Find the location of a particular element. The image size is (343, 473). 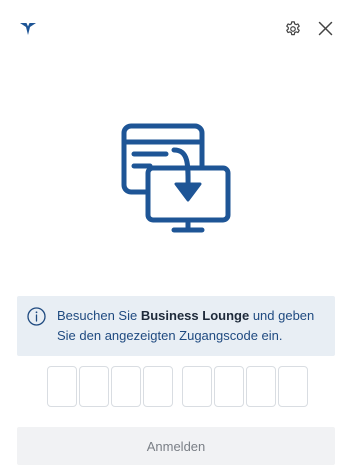

access-code-input is located at coordinates (171, 387).